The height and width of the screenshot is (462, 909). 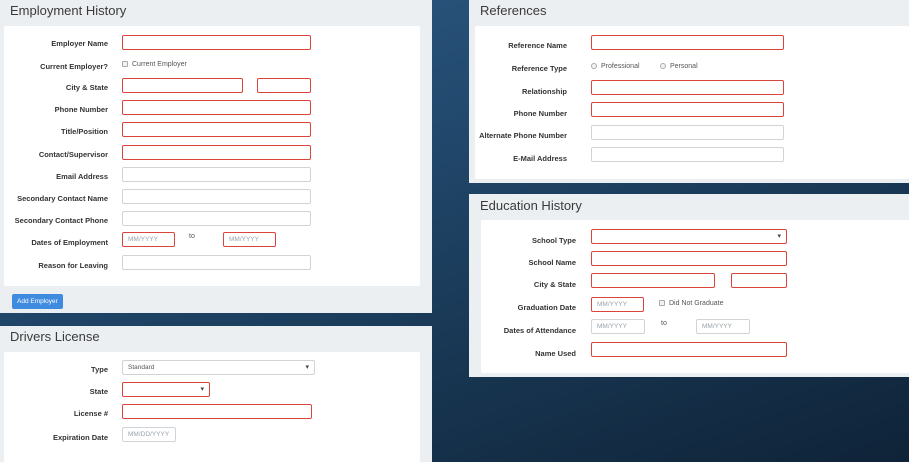 What do you see at coordinates (84, 131) in the screenshot?
I see `title-position-label: Title/Position` at bounding box center [84, 131].